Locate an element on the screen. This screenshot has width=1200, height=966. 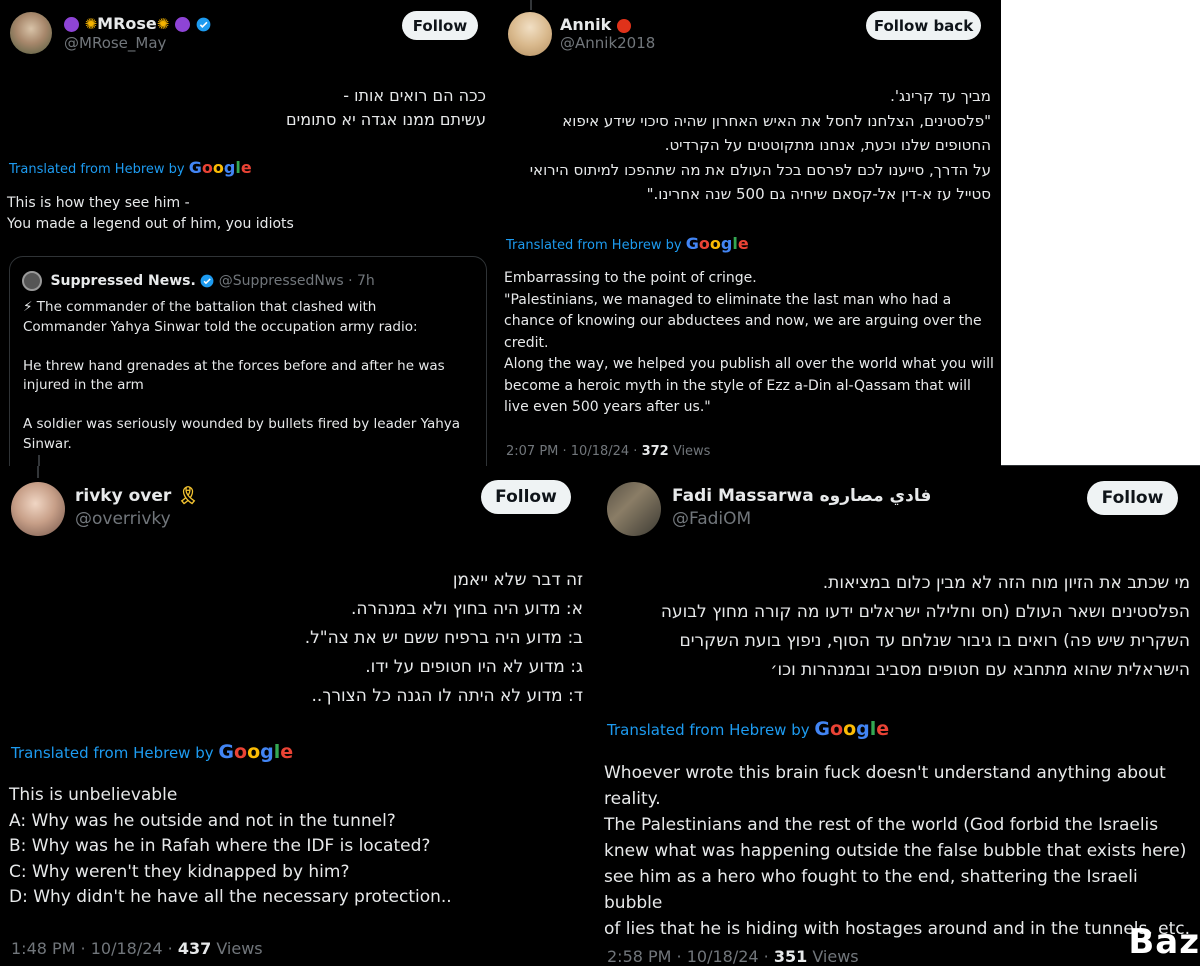
tomato-icon is located at coordinates (623, 25).